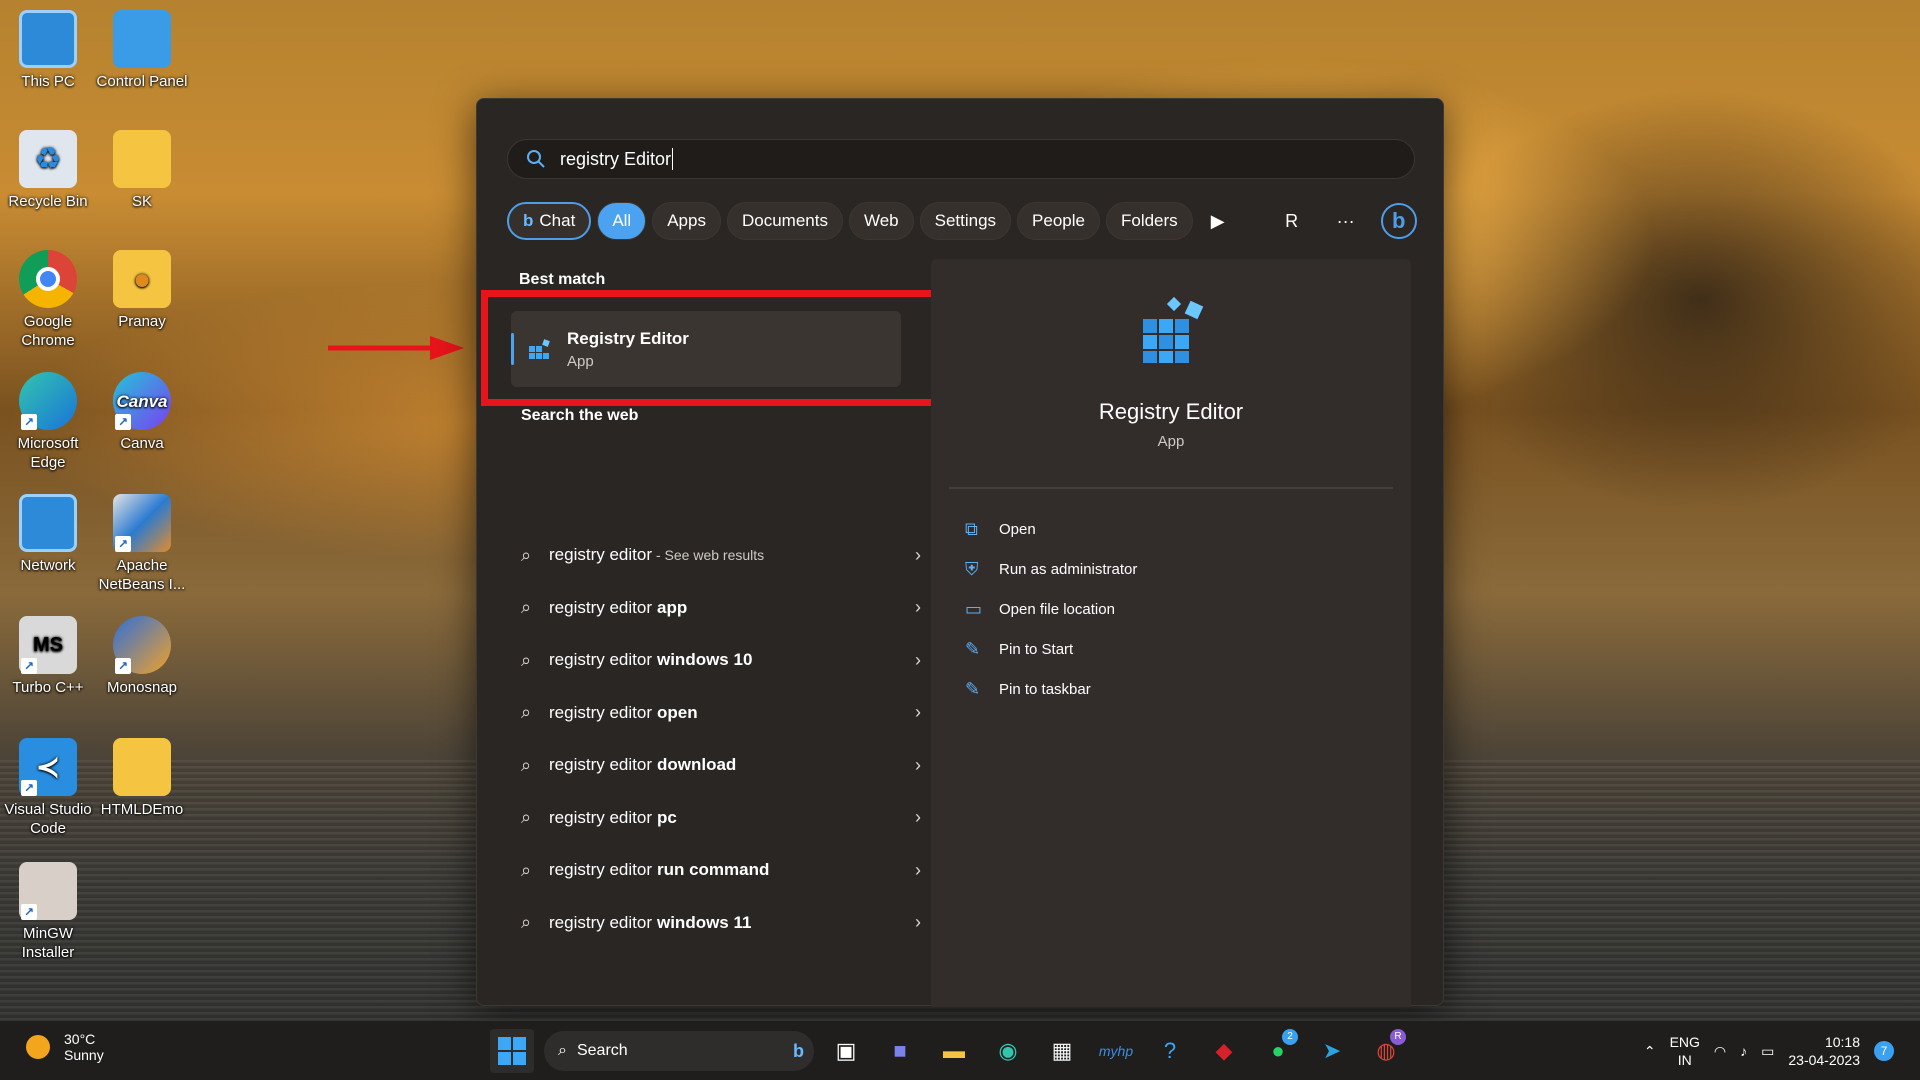 The width and height of the screenshot is (1920, 1080). What do you see at coordinates (1386, 1051) in the screenshot?
I see `chrome-icon: ◍ R` at bounding box center [1386, 1051].